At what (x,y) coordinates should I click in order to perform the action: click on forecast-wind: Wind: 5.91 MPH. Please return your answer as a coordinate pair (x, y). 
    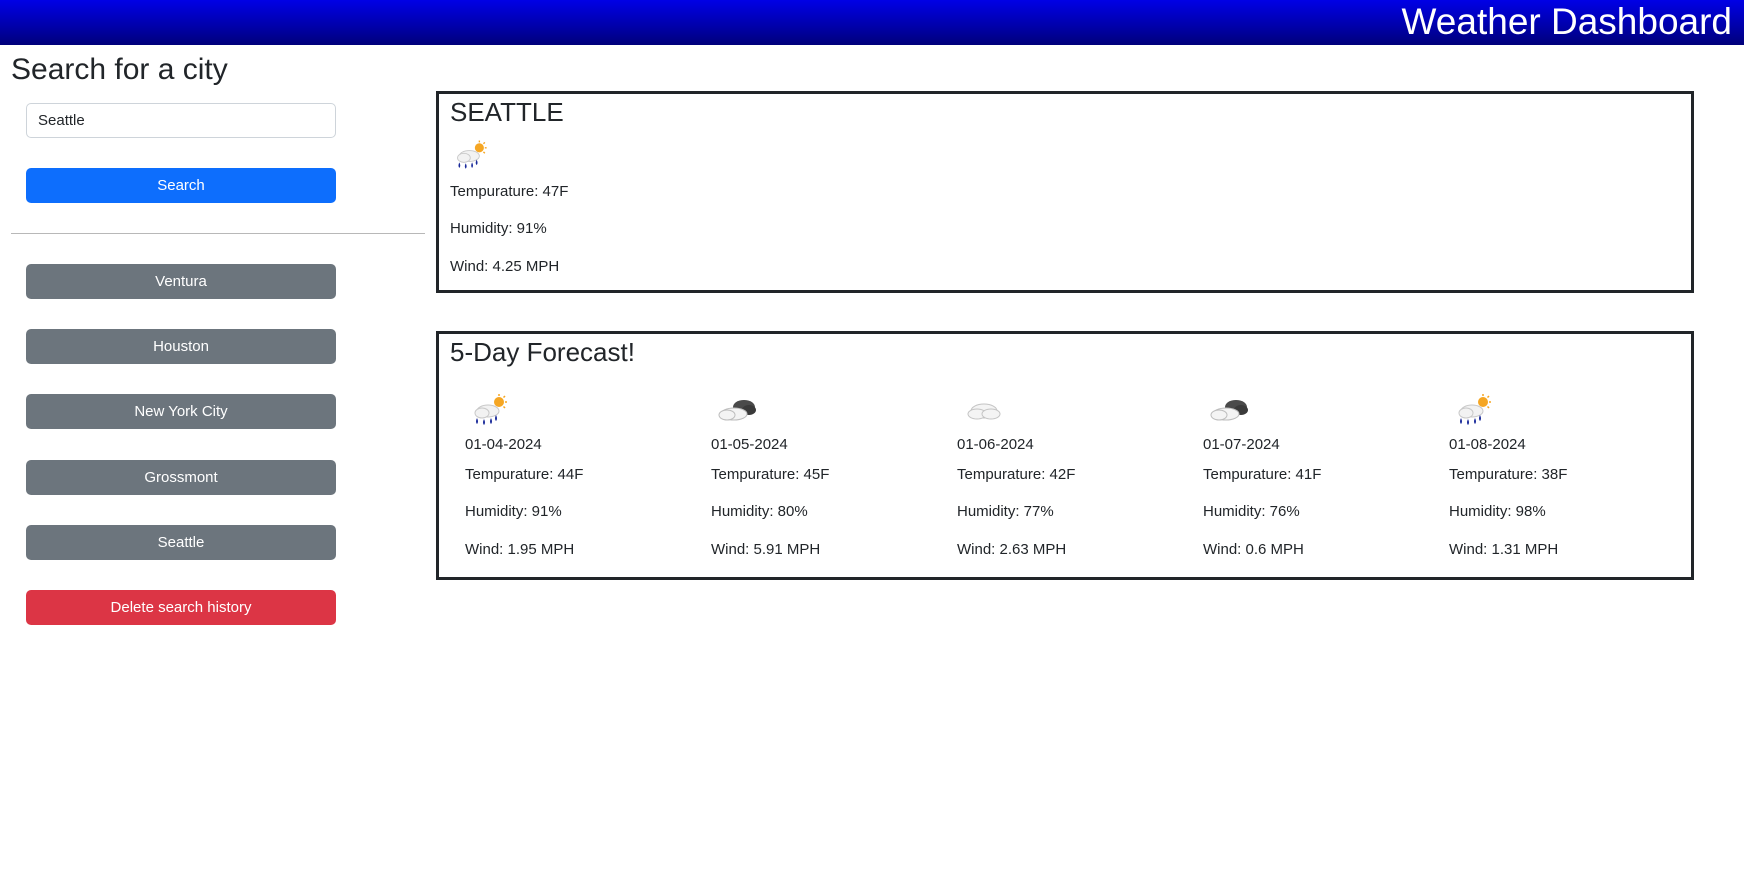
    Looking at the image, I should click on (766, 549).